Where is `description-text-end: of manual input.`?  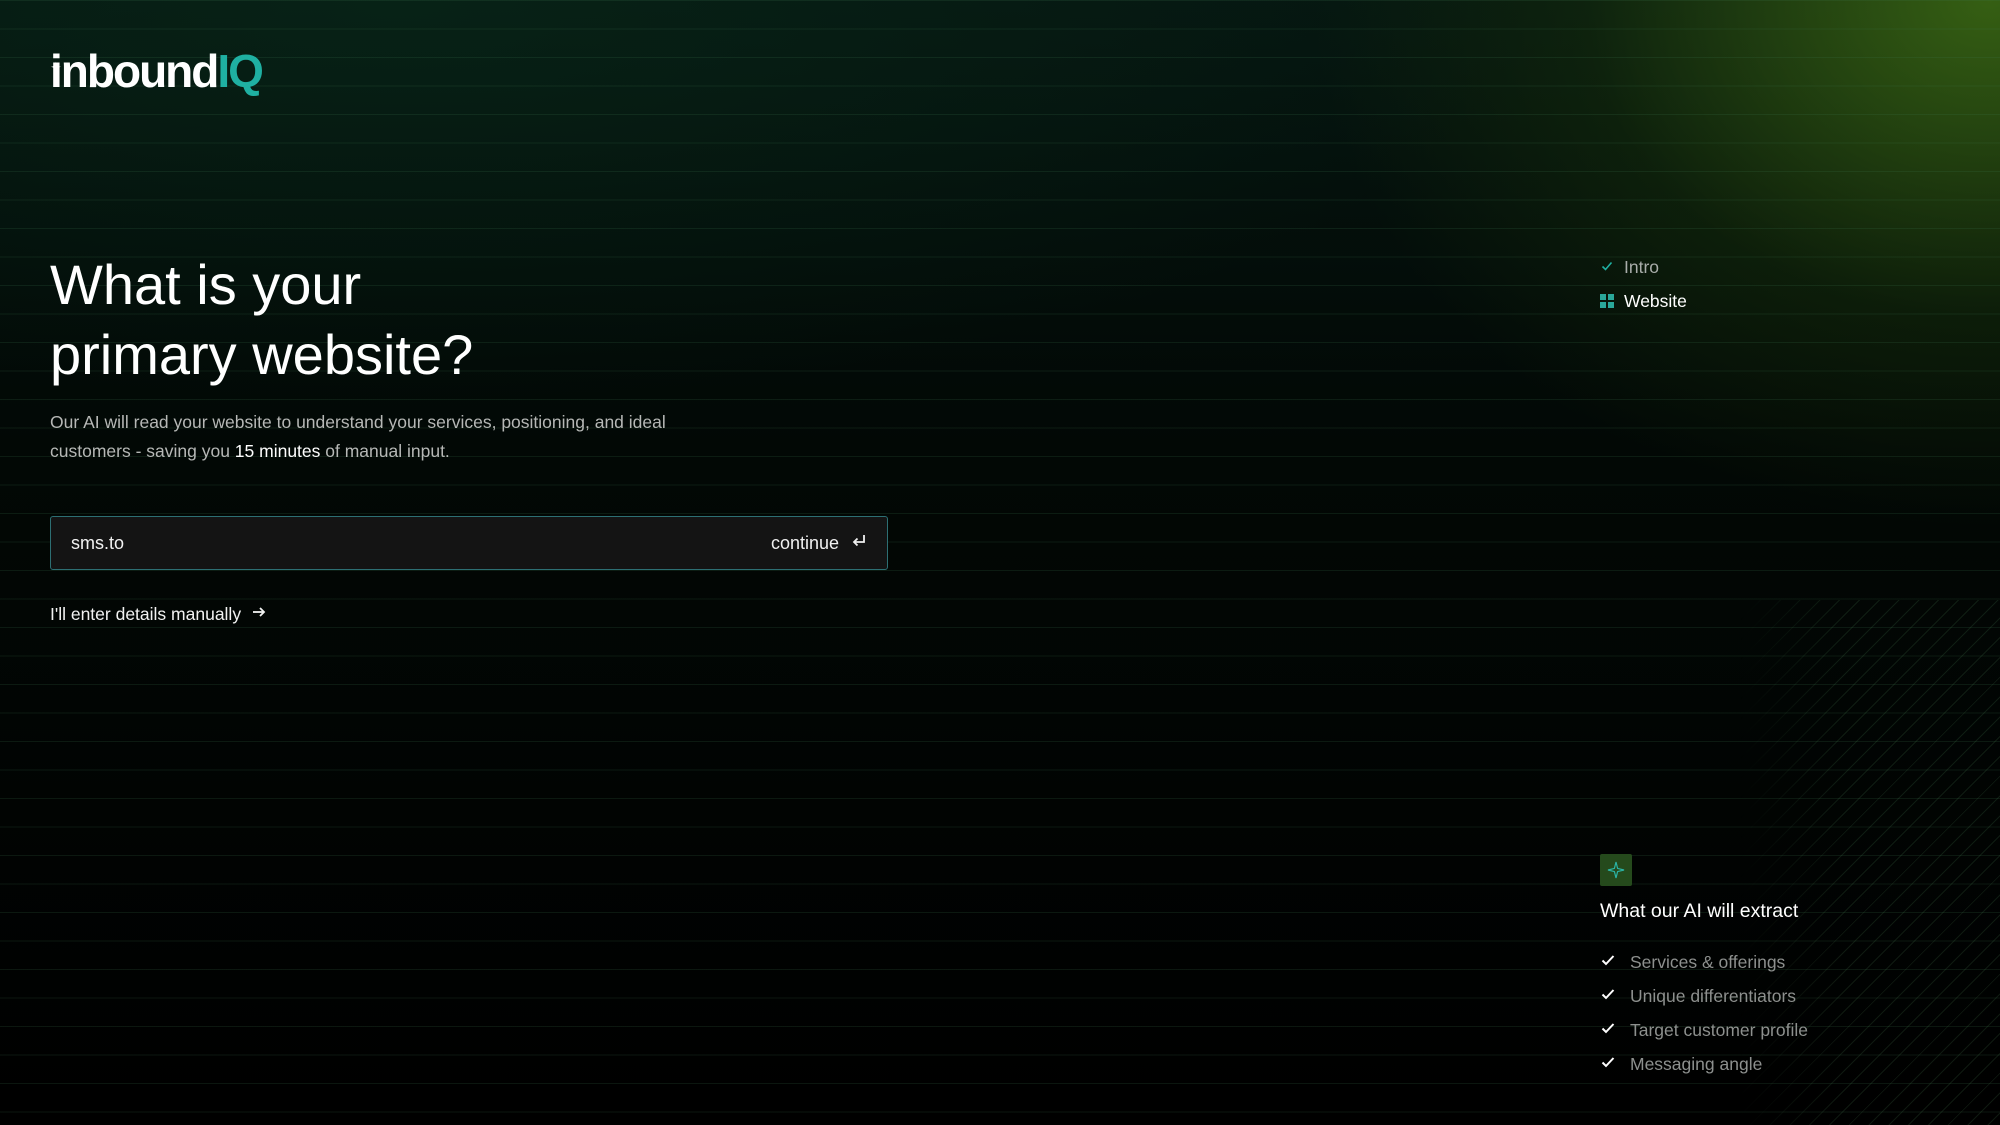 description-text-end: of manual input. is located at coordinates (385, 451).